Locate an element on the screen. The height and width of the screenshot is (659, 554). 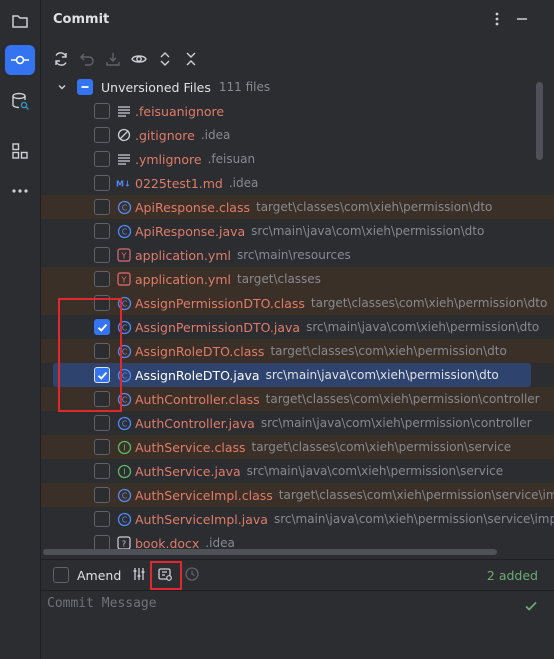
refresh-button is located at coordinates (61, 59).